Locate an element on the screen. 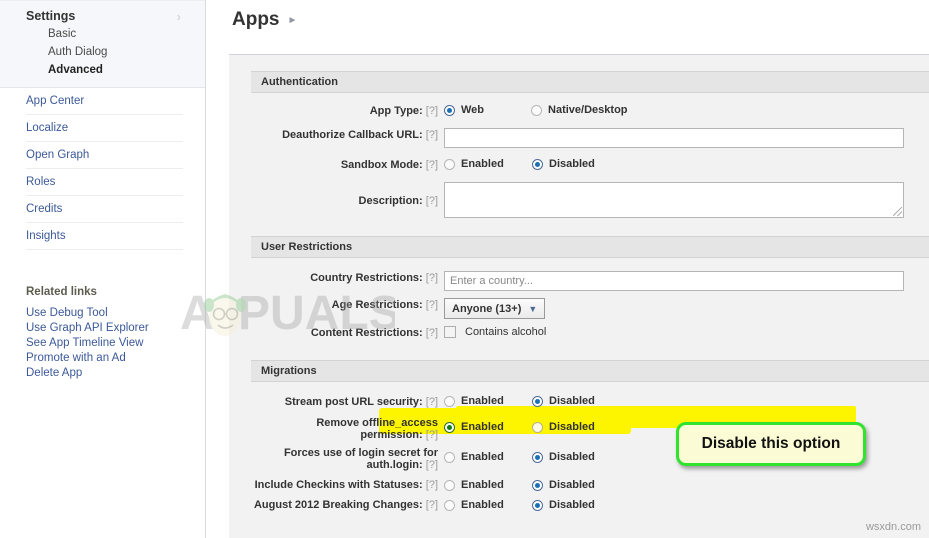 The height and width of the screenshot is (538, 929). sidebar-item-credits: Credits is located at coordinates (104, 209).